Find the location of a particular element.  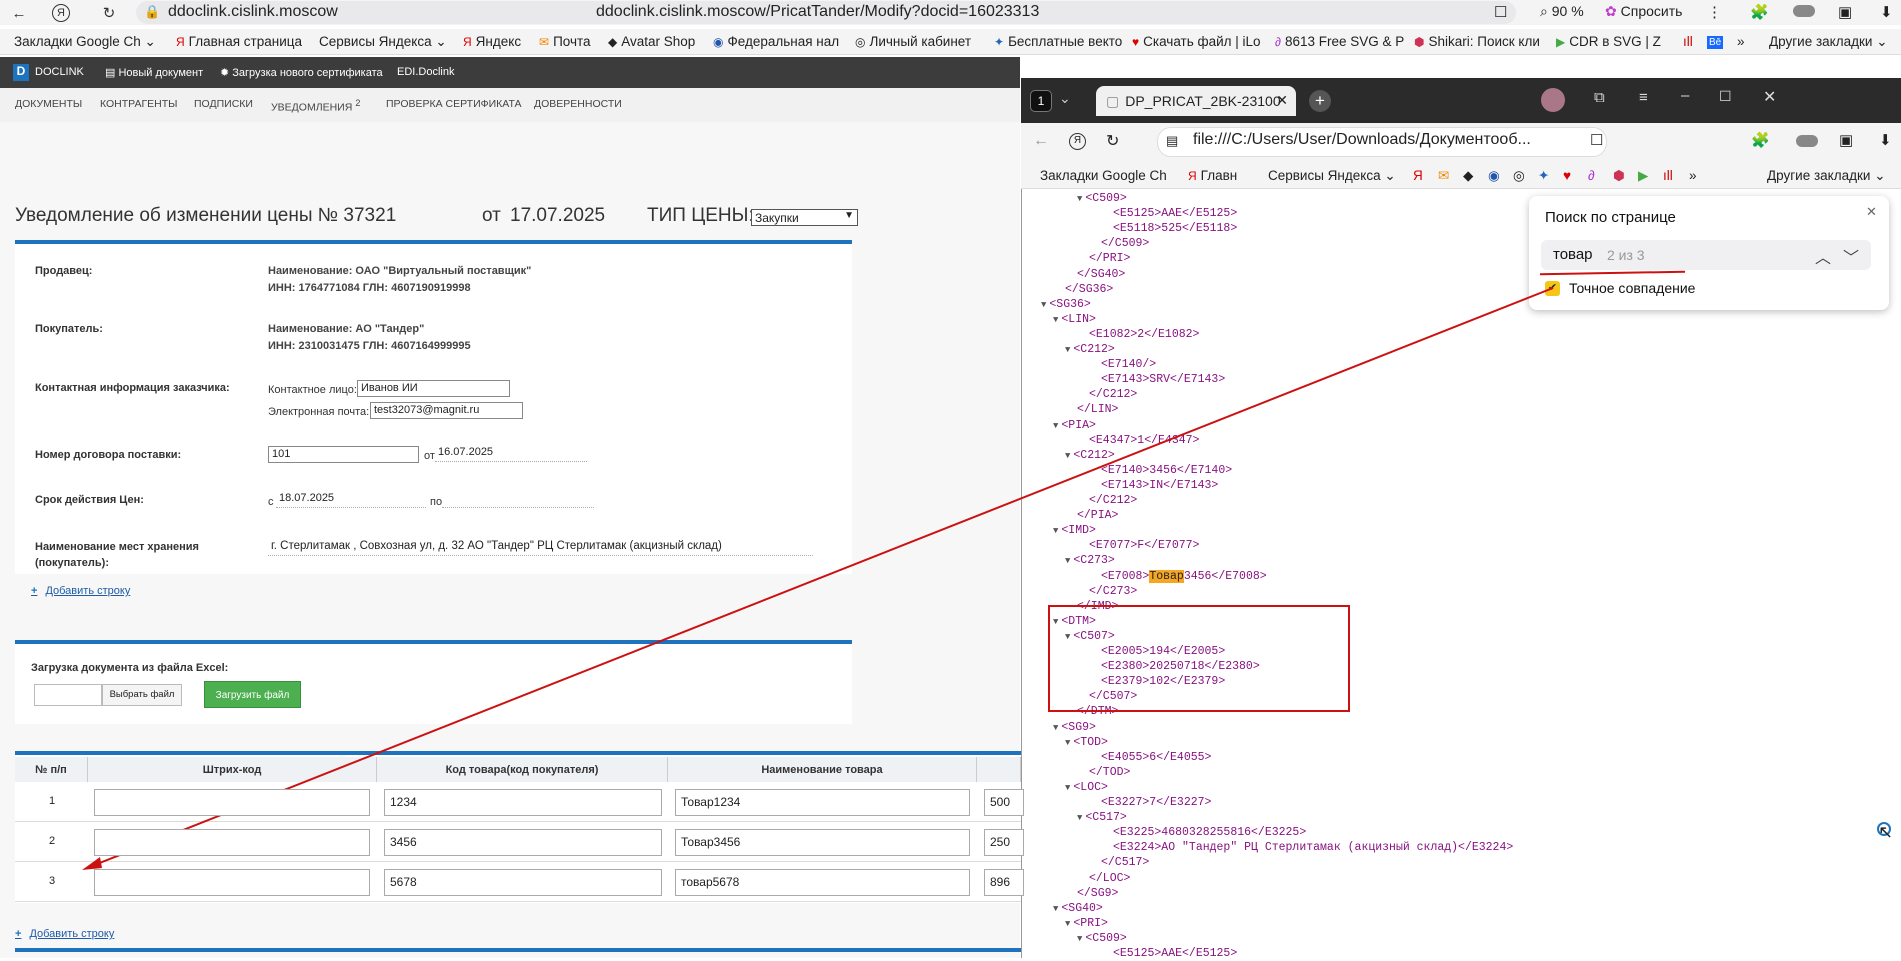

cursor-icon: ↖ is located at coordinates (1886, 832).